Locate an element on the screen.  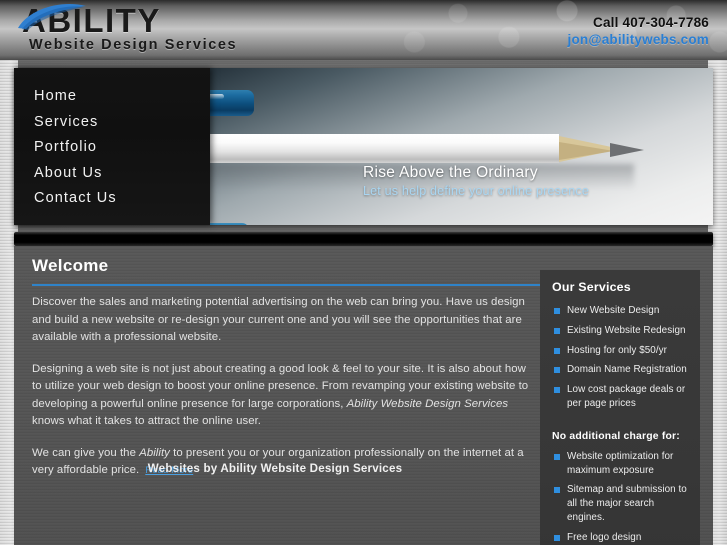
site-logo: ABILITY Website Design Services is located at coordinates (128, 28).